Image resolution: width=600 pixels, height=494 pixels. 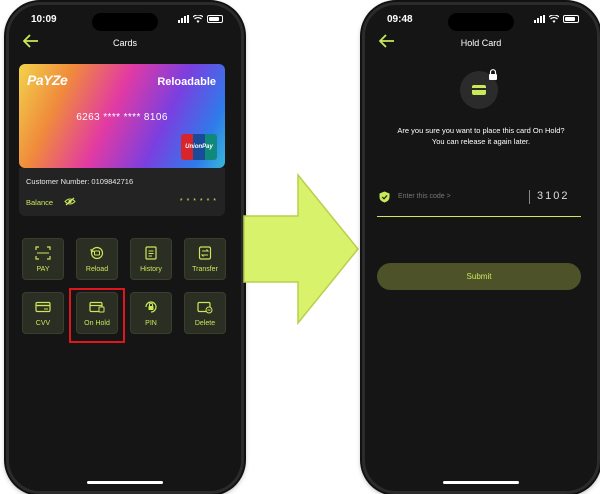 I want to click on action-transfer-button: Transfer, so click(x=205, y=259).